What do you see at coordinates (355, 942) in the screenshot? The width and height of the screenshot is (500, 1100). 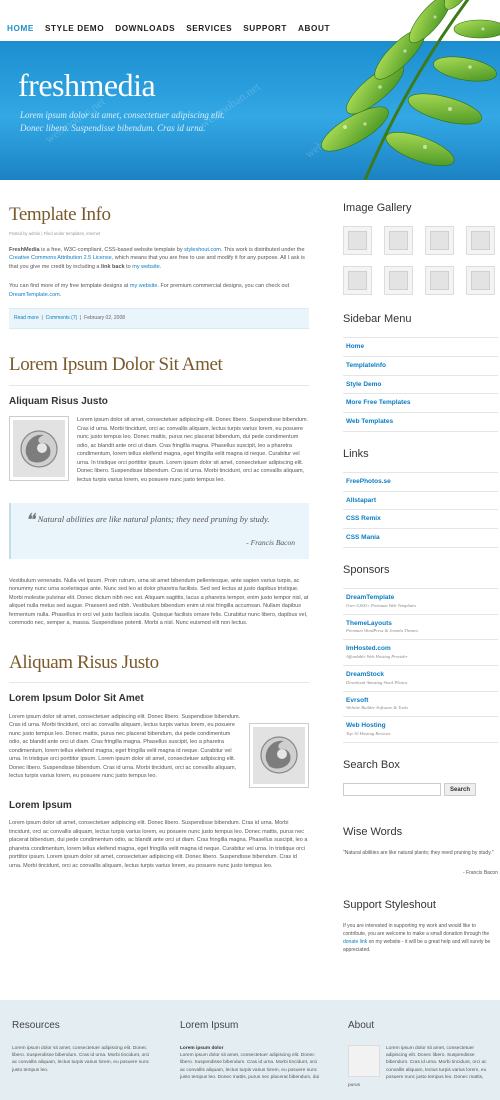 I see `donate-link: donate link` at bounding box center [355, 942].